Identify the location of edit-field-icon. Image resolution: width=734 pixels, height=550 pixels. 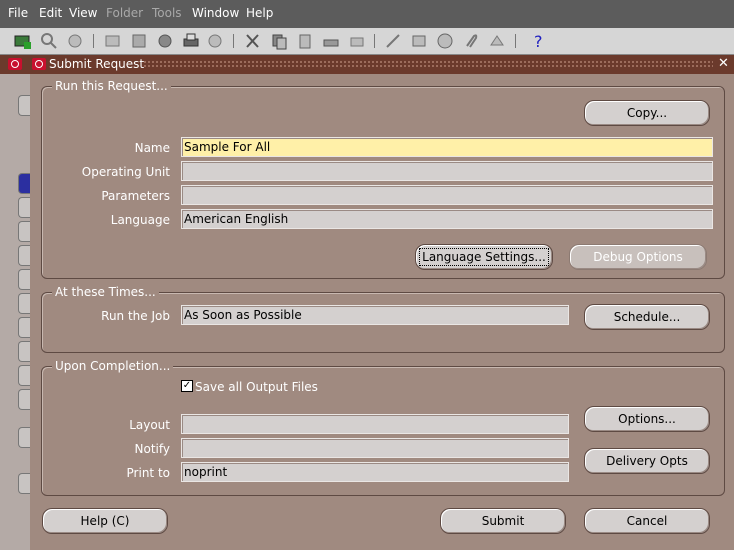
(393, 41).